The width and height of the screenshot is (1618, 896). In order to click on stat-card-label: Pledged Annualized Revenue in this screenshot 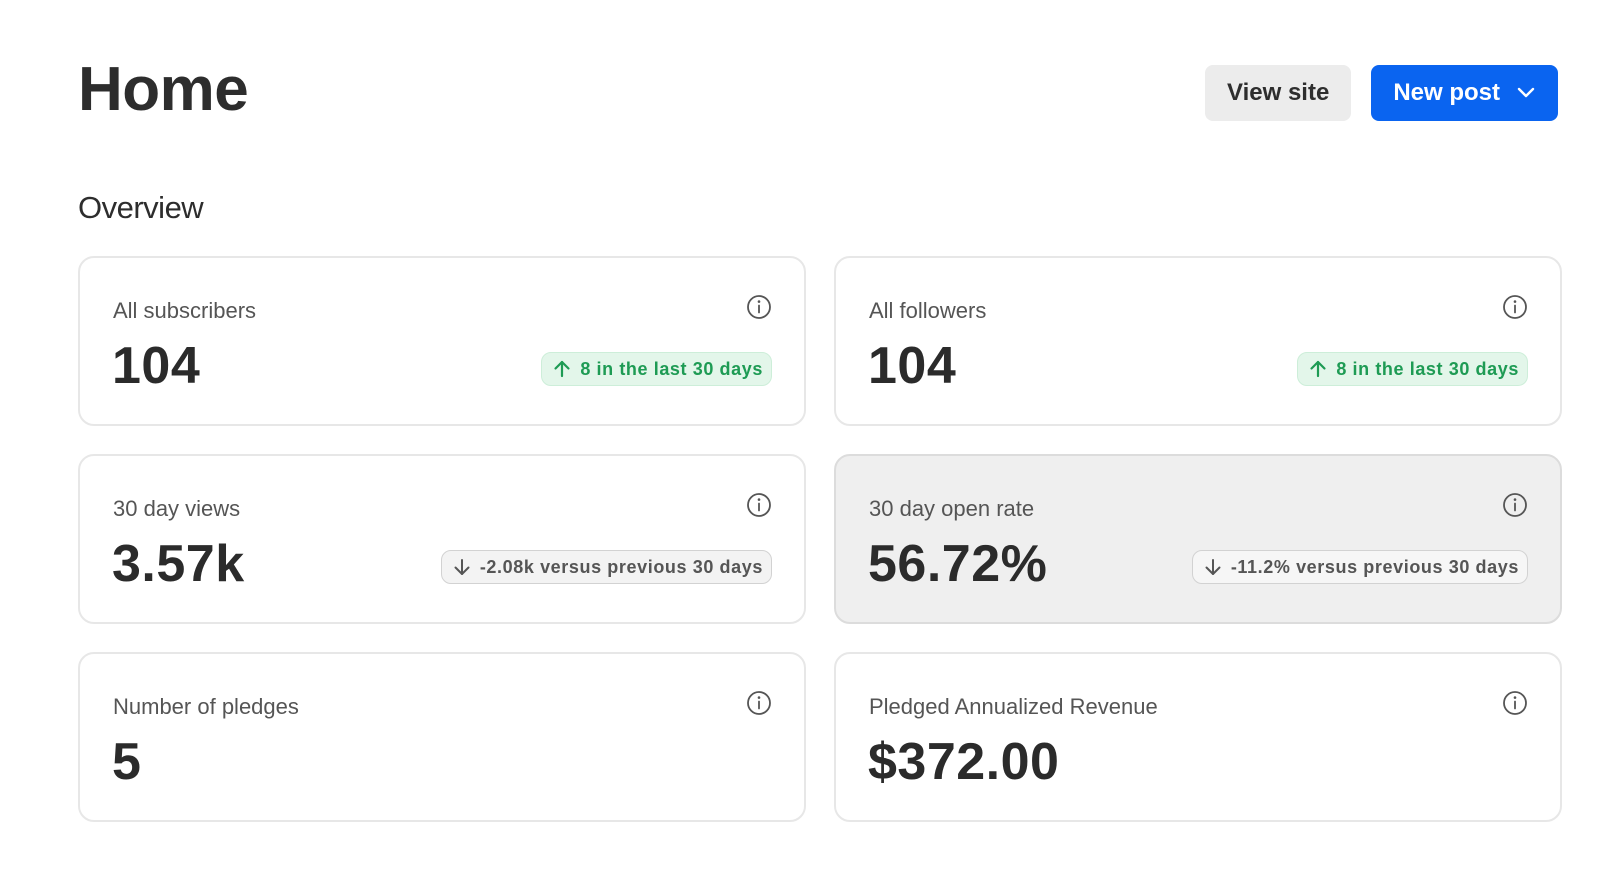, I will do `click(1013, 706)`.